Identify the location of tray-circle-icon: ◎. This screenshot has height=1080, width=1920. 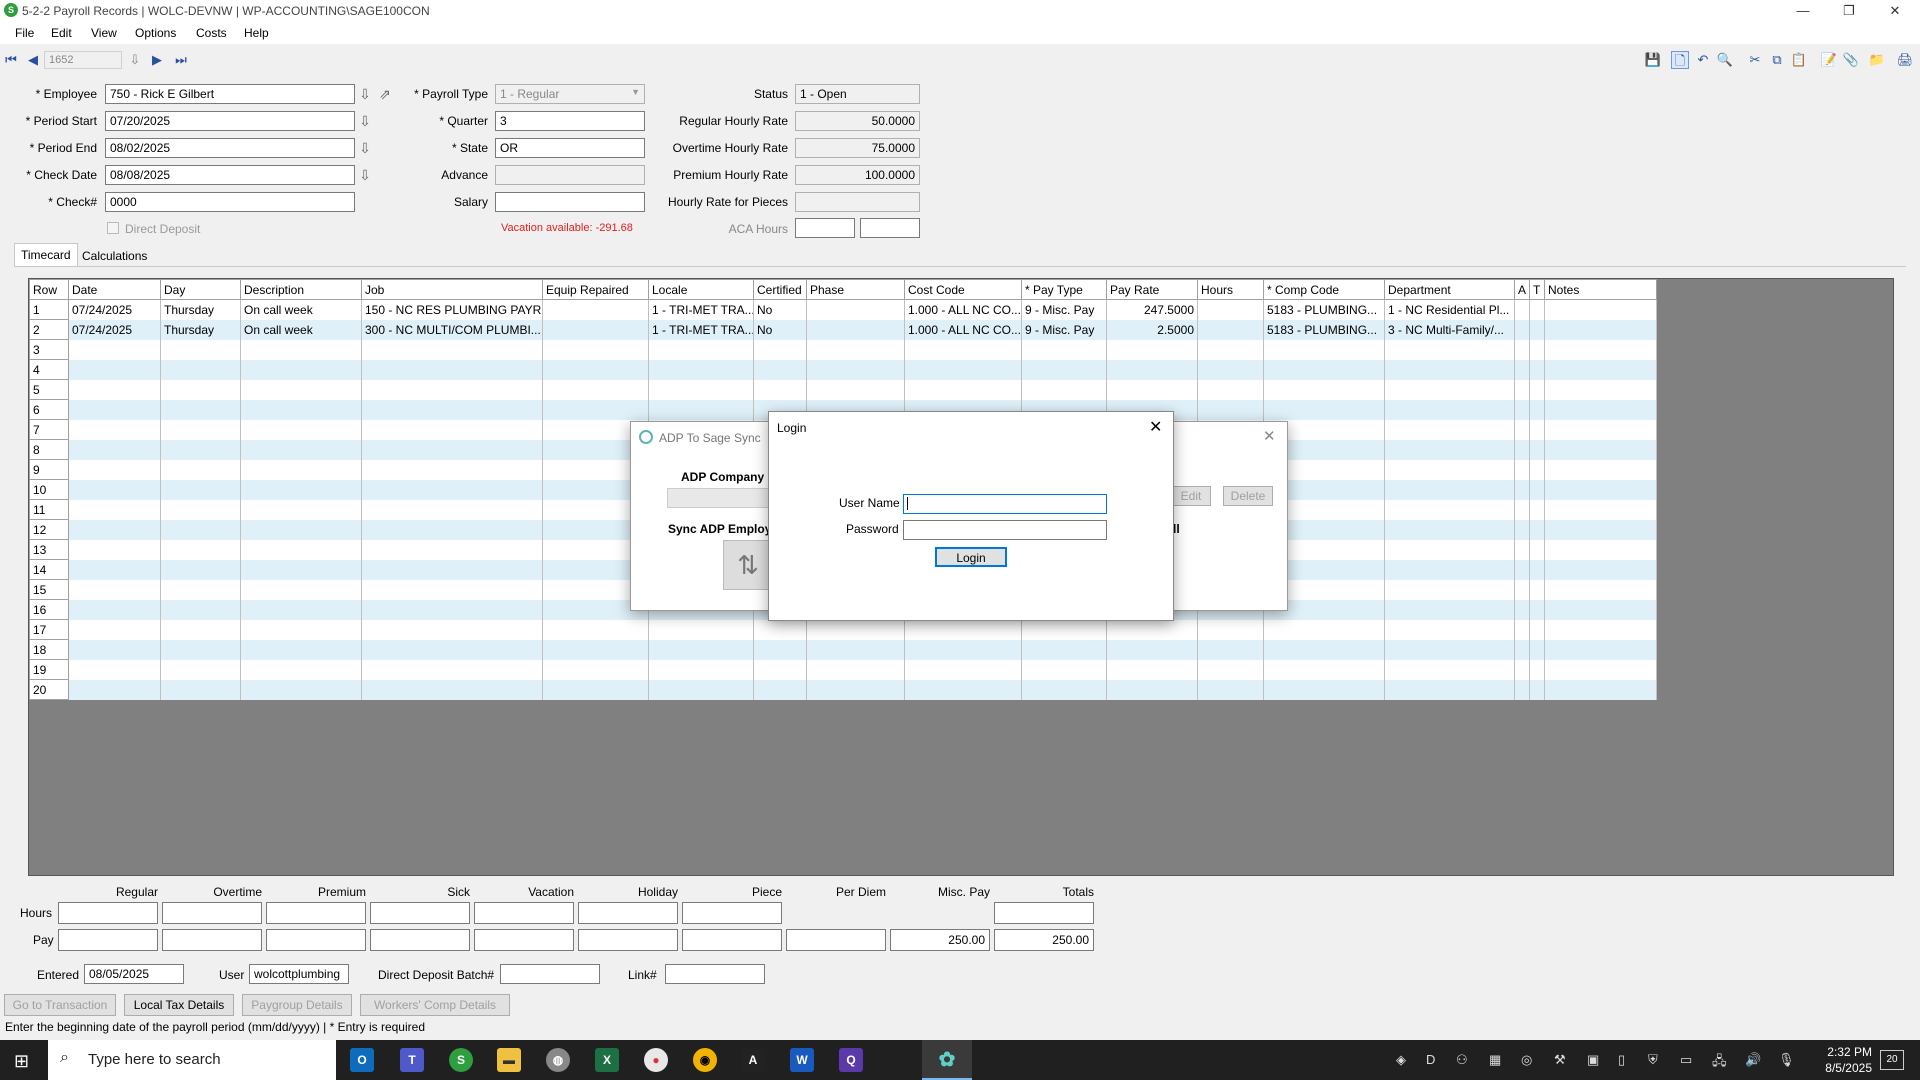
(1526, 1060).